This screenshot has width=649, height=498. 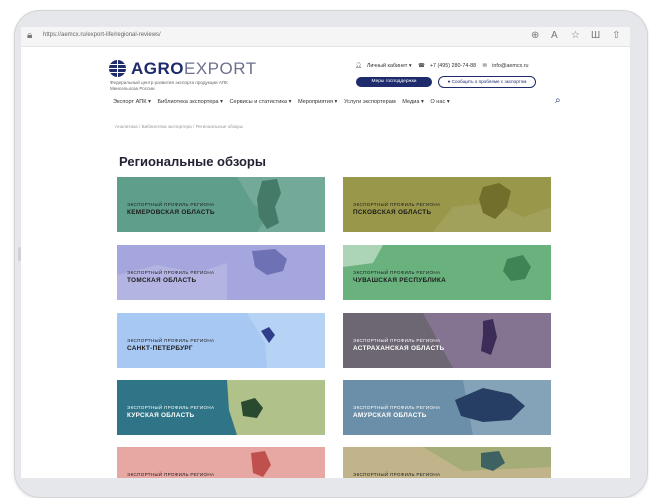 I want to click on nav-item-events: Мероприятия ▾, so click(x=317, y=102).